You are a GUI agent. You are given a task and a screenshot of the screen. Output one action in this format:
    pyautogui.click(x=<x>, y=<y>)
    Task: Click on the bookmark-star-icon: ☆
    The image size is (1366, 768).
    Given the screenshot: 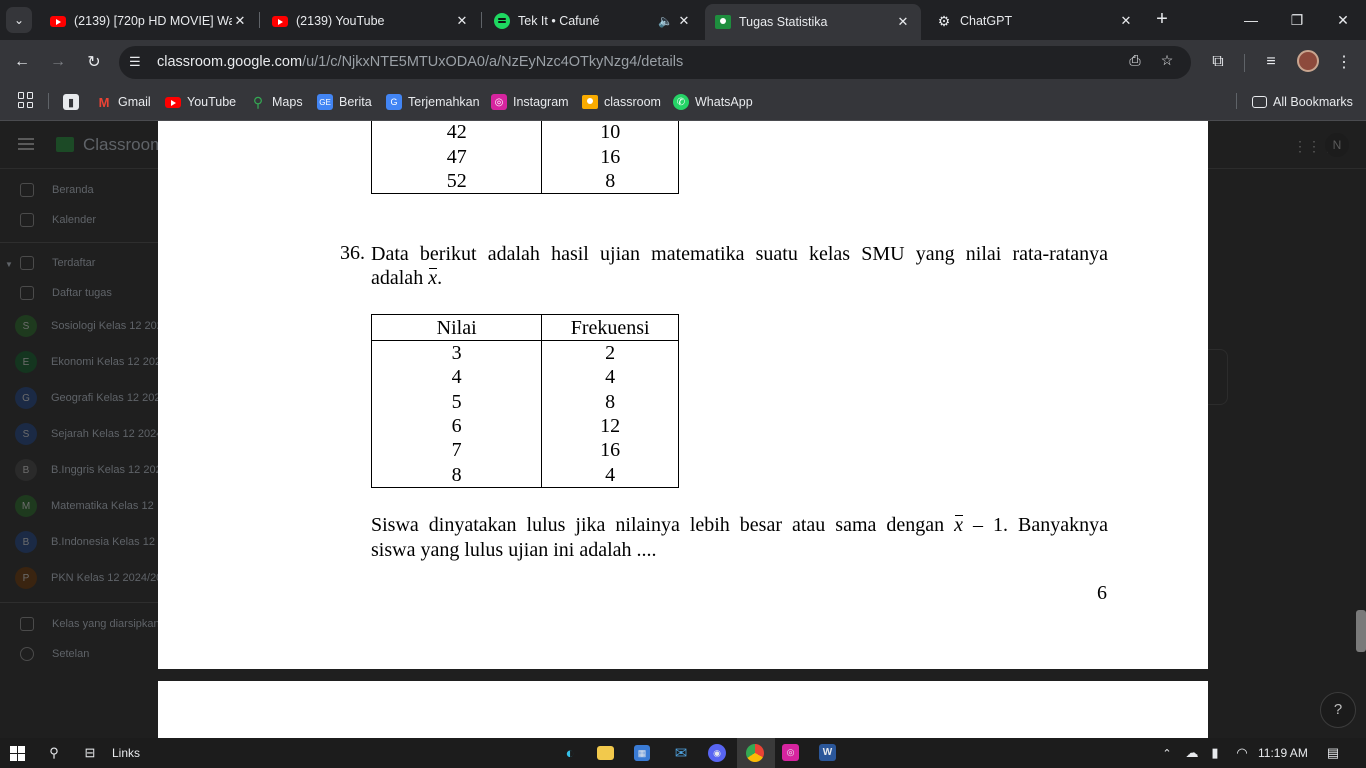 What is the action you would take?
    pyautogui.click(x=1167, y=62)
    